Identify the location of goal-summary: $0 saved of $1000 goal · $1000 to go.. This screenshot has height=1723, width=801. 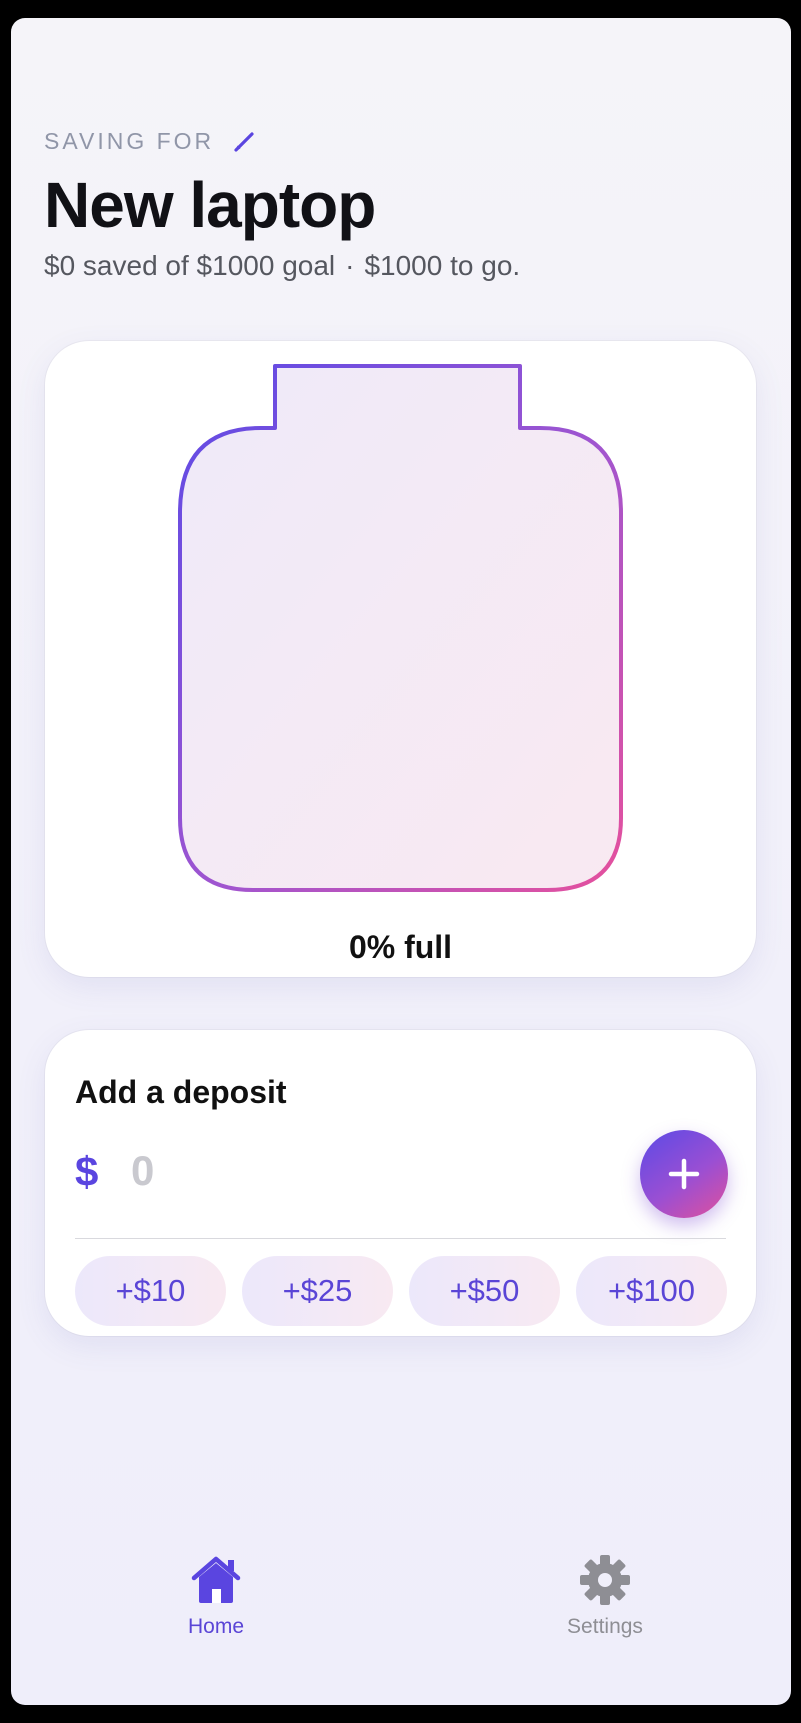
(401, 266).